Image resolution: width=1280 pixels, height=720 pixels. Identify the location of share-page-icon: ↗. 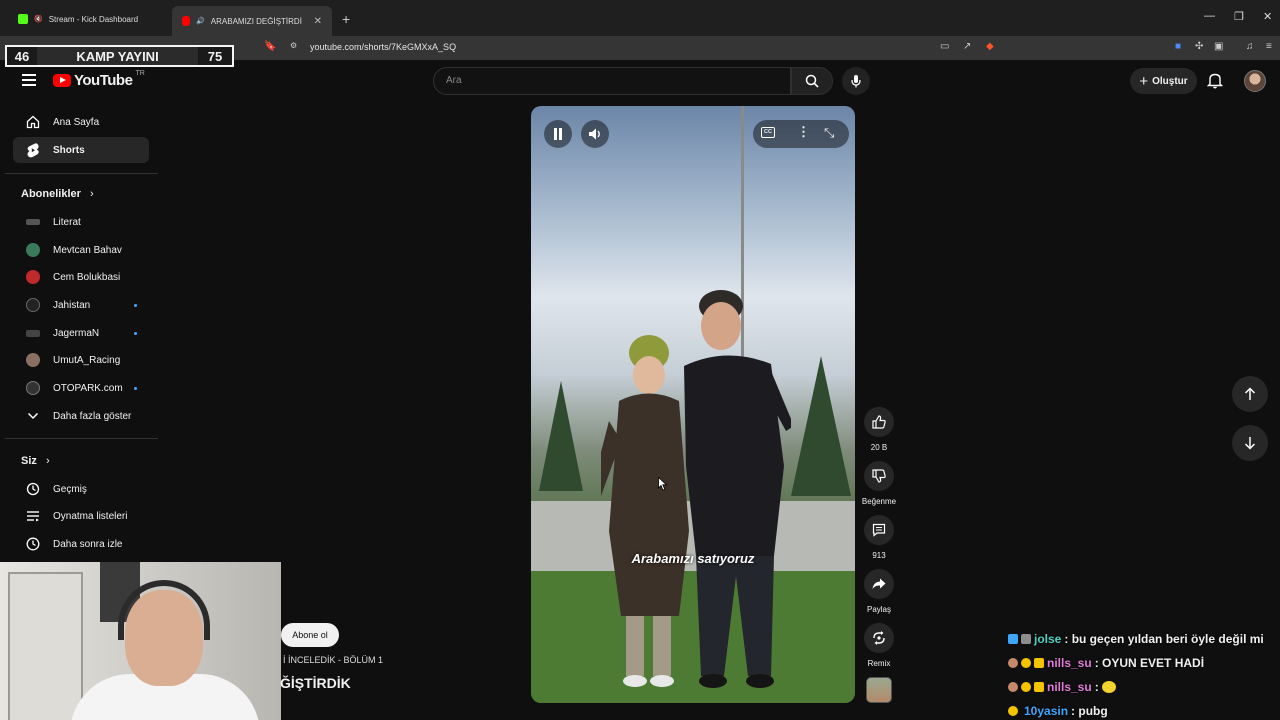
(967, 46).